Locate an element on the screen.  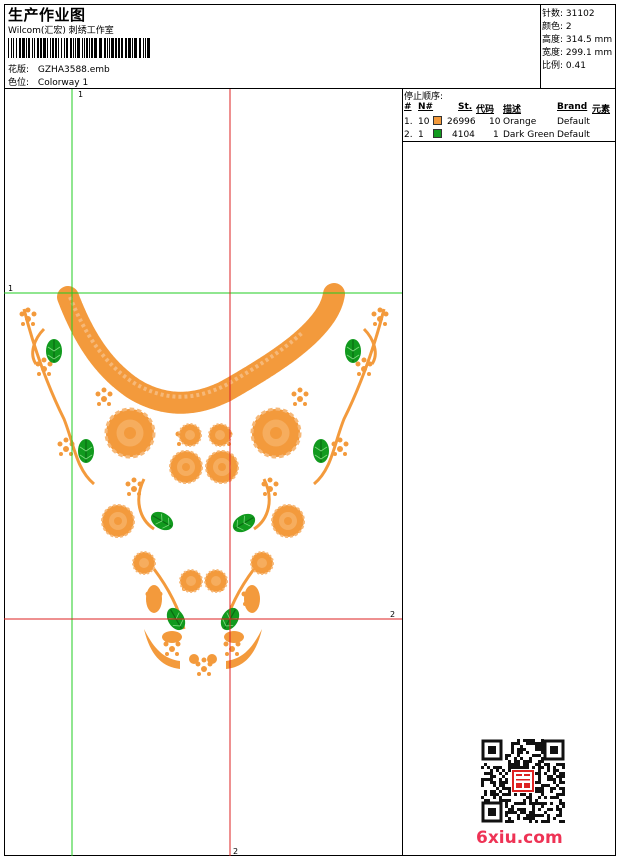
design-file: GZHA3588.emb is located at coordinates (73, 70).